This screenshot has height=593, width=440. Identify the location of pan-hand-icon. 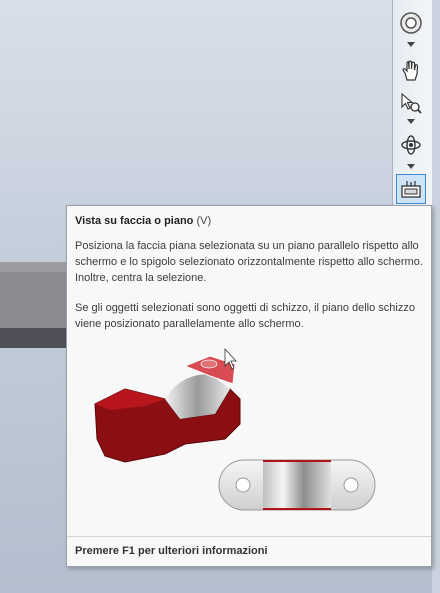
(410, 70).